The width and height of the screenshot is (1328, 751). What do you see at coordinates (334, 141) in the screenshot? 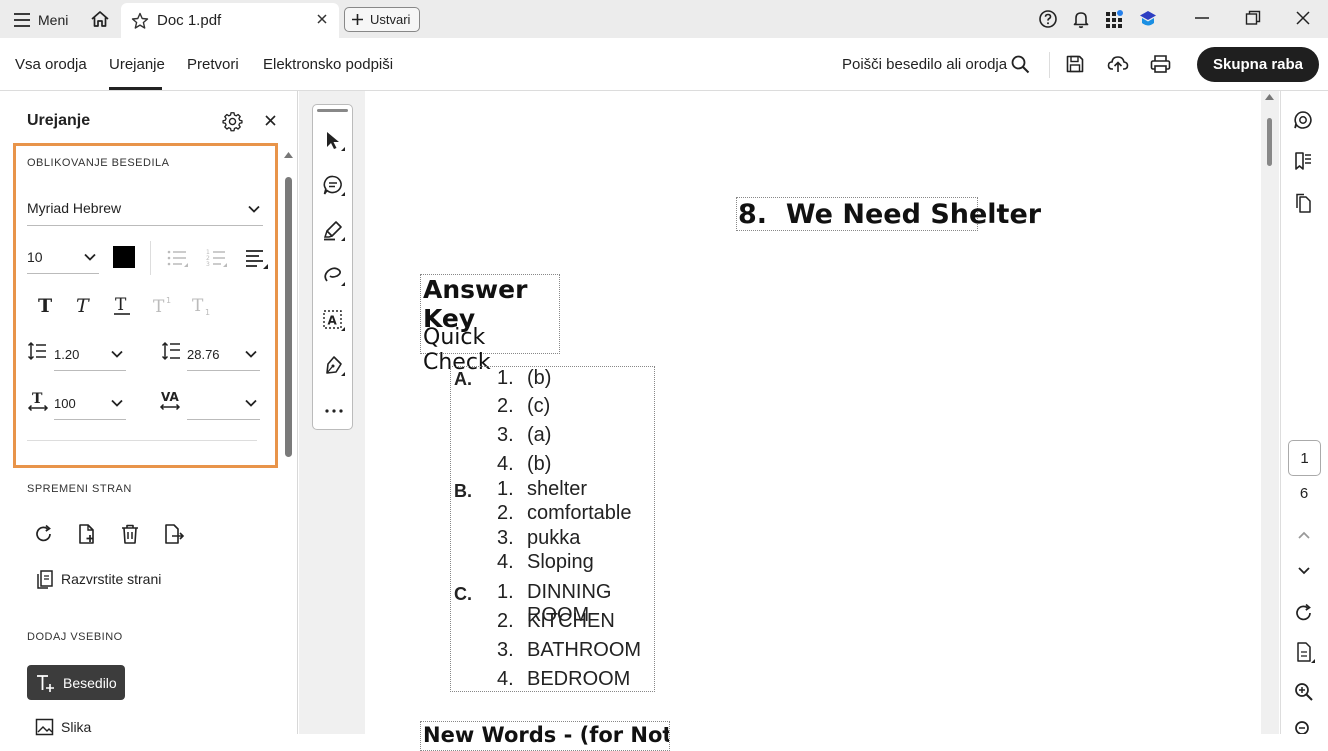
I see `select-cursor-icon` at bounding box center [334, 141].